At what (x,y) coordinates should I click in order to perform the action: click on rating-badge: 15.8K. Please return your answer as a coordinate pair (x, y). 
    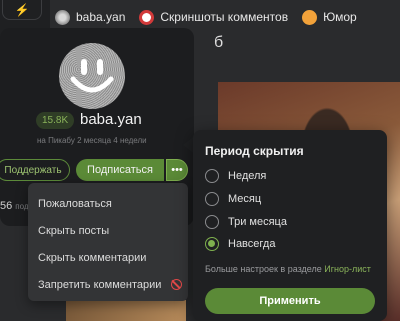
    Looking at the image, I should click on (55, 120).